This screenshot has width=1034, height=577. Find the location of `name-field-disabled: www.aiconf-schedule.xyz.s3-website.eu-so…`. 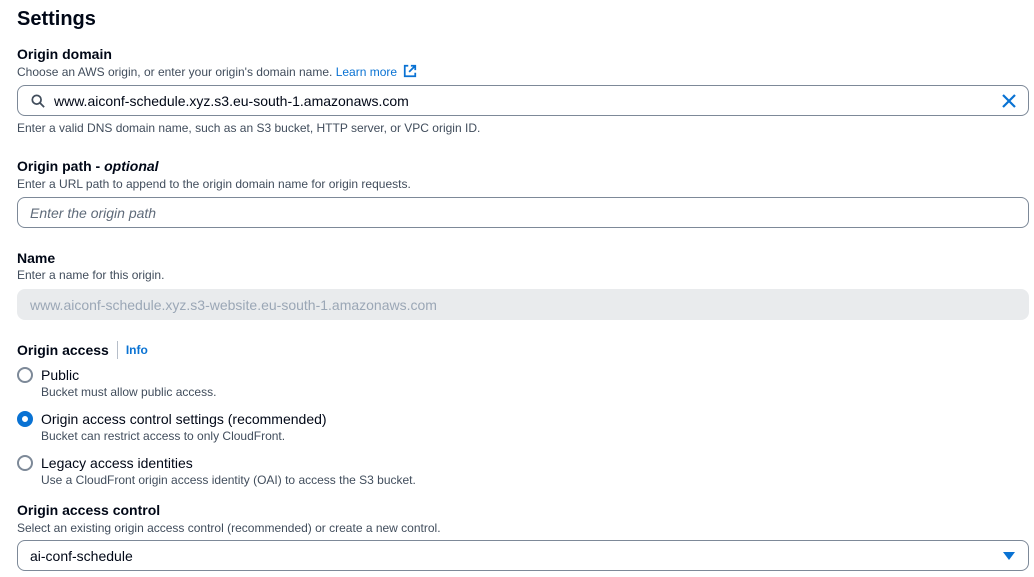

name-field-disabled: www.aiconf-schedule.xyz.s3-website.eu-so… is located at coordinates (523, 304).